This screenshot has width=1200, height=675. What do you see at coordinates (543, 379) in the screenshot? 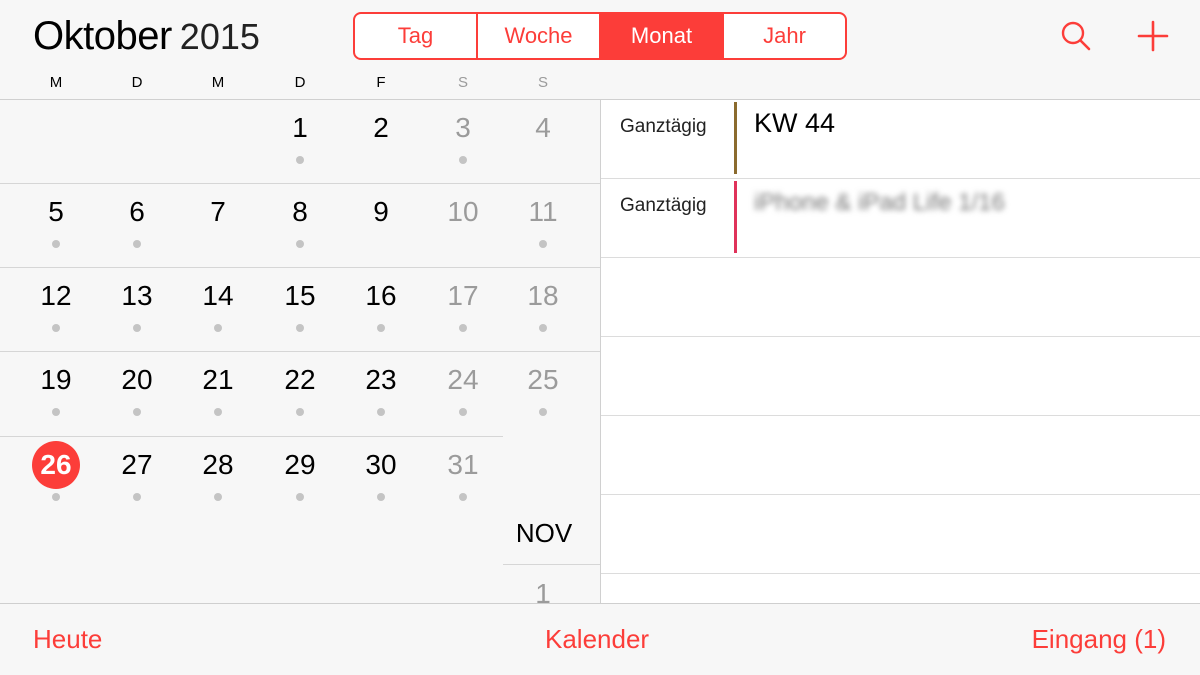
I see `day-number: 25` at bounding box center [543, 379].